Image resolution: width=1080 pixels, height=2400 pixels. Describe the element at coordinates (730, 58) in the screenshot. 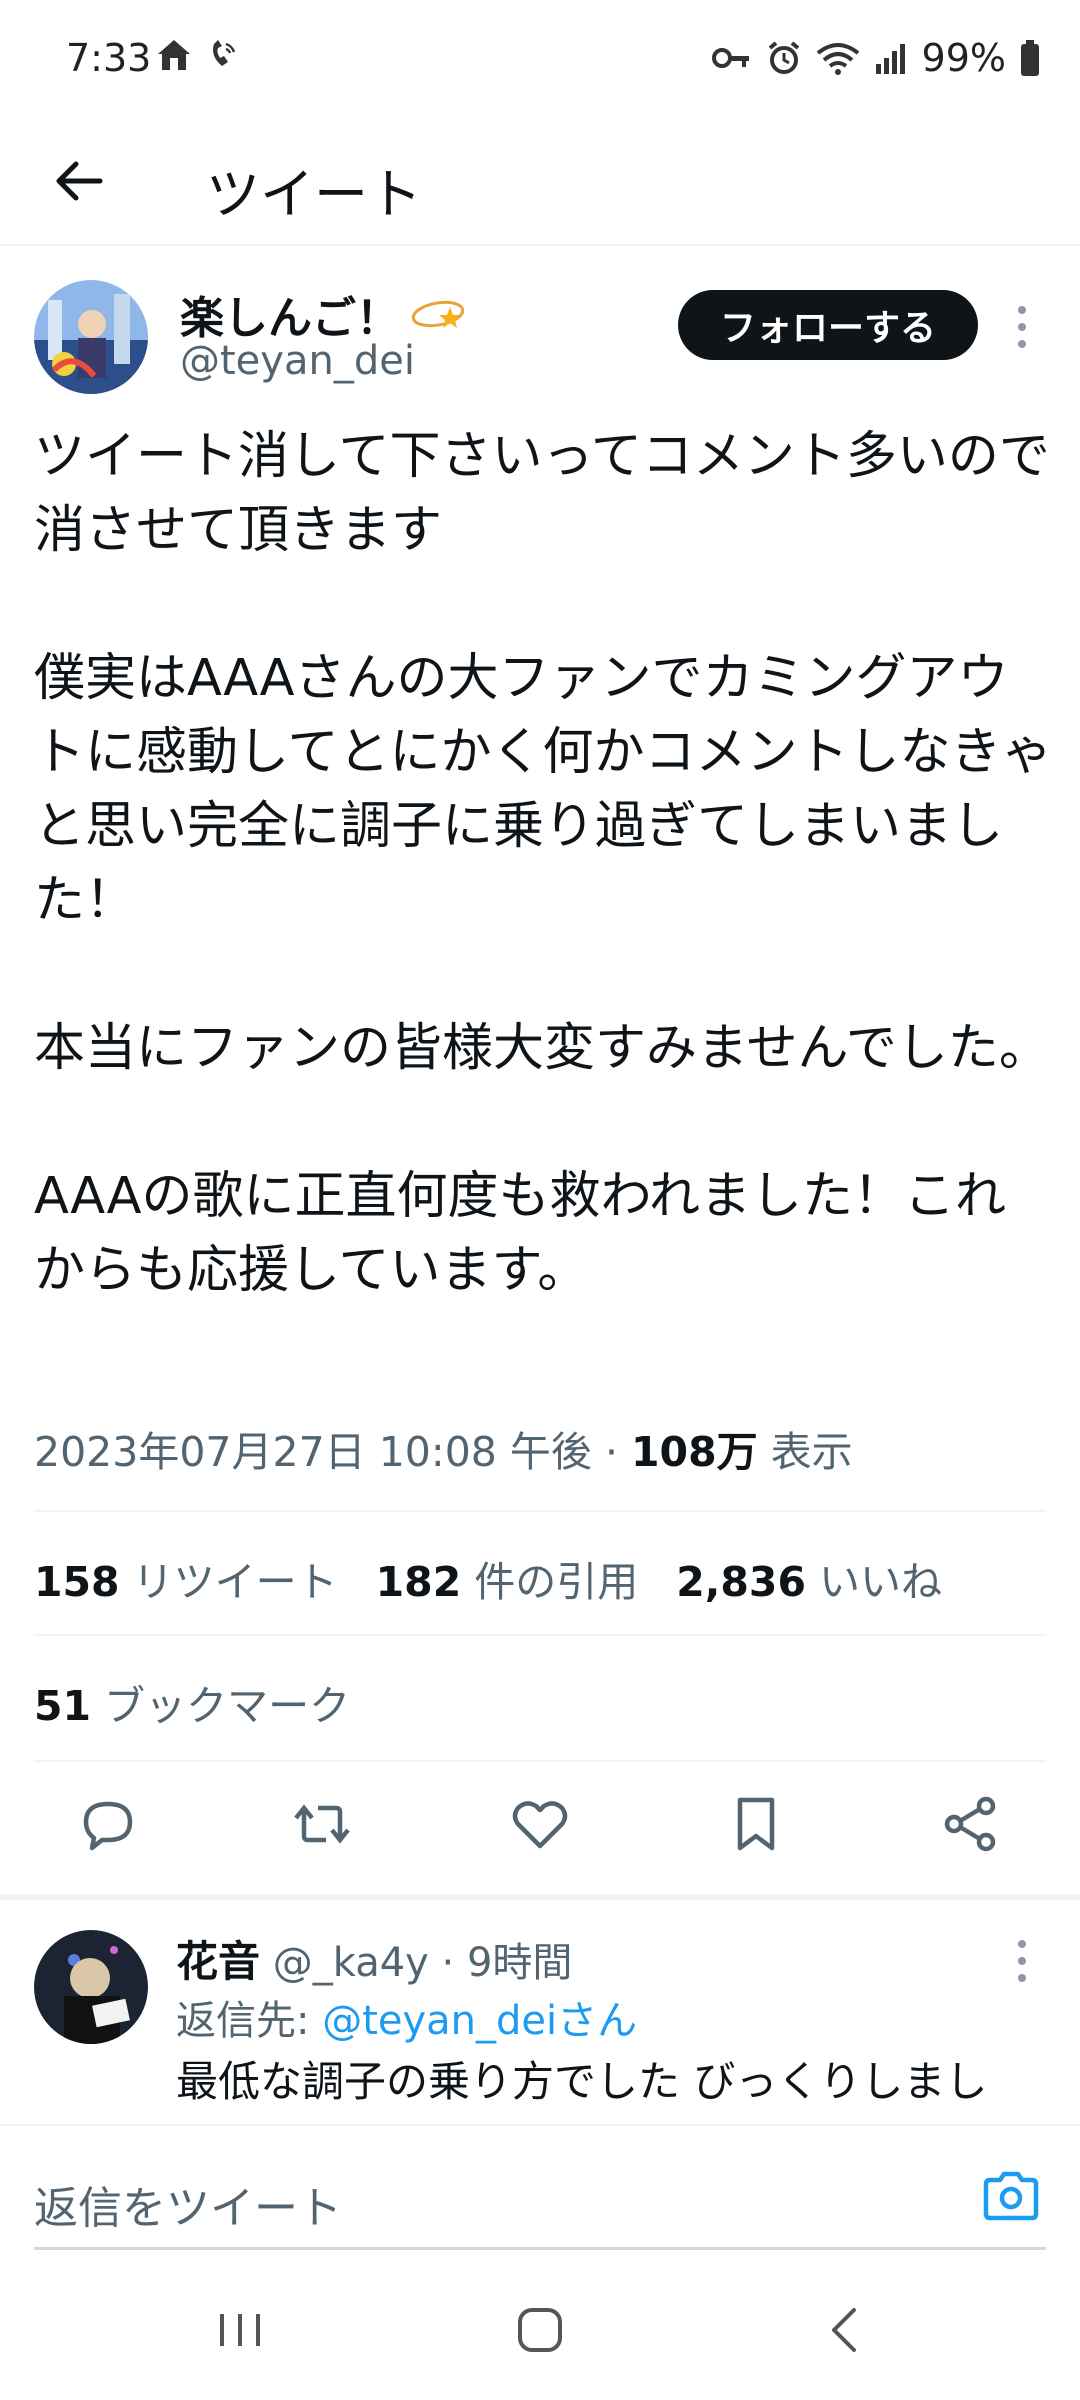

I see `key-icon` at that location.